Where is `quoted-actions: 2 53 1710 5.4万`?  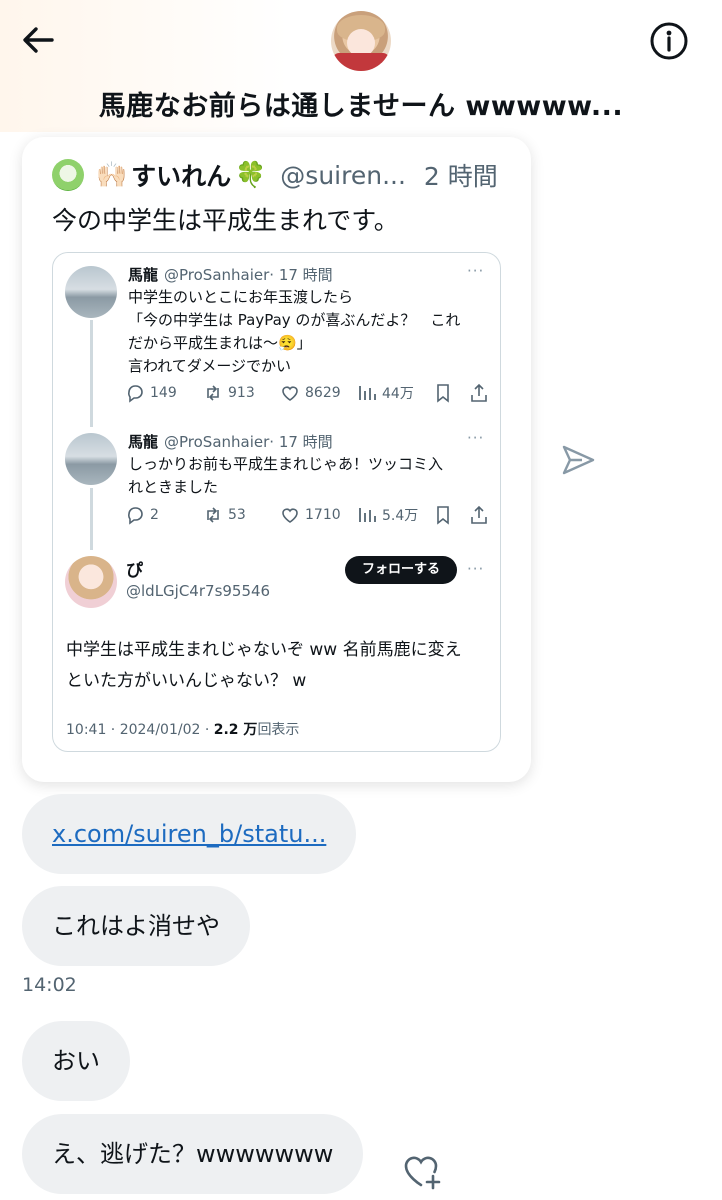
quoted-actions: 2 53 1710 5.4万 is located at coordinates (307, 516).